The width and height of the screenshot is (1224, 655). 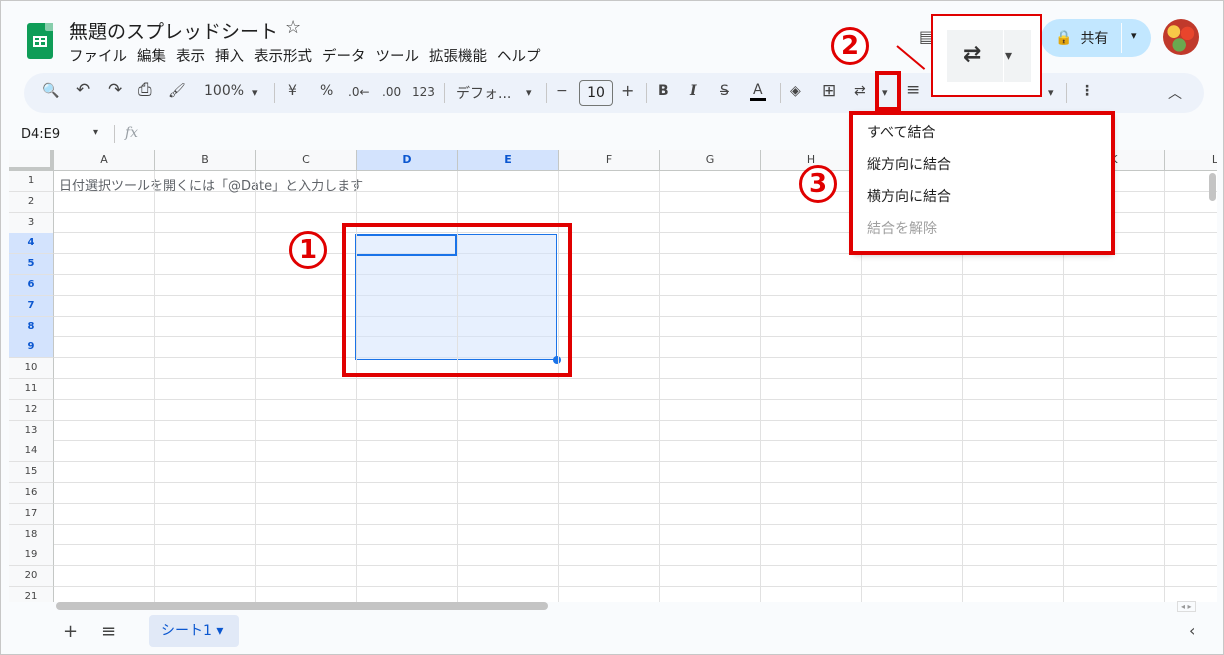 I want to click on more-formats-button: 123, so click(x=423, y=92).